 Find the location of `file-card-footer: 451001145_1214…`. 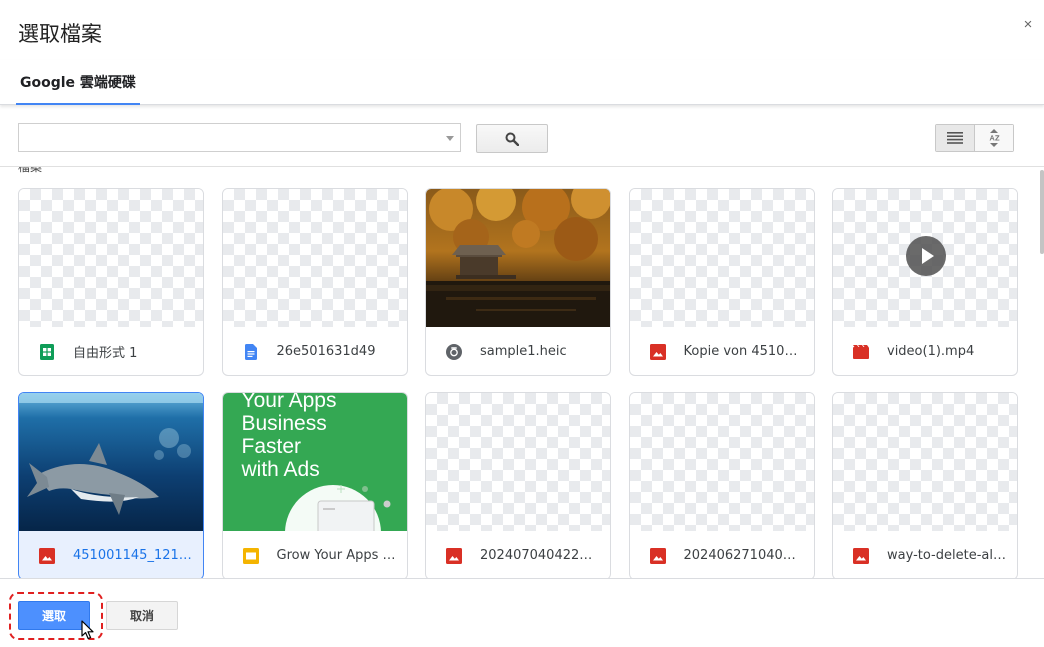

file-card-footer: 451001145_1214… is located at coordinates (111, 554).